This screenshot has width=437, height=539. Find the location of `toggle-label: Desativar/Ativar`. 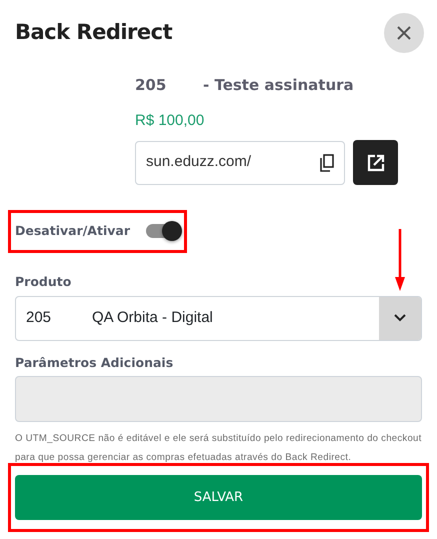

toggle-label: Desativar/Ativar is located at coordinates (72, 231).